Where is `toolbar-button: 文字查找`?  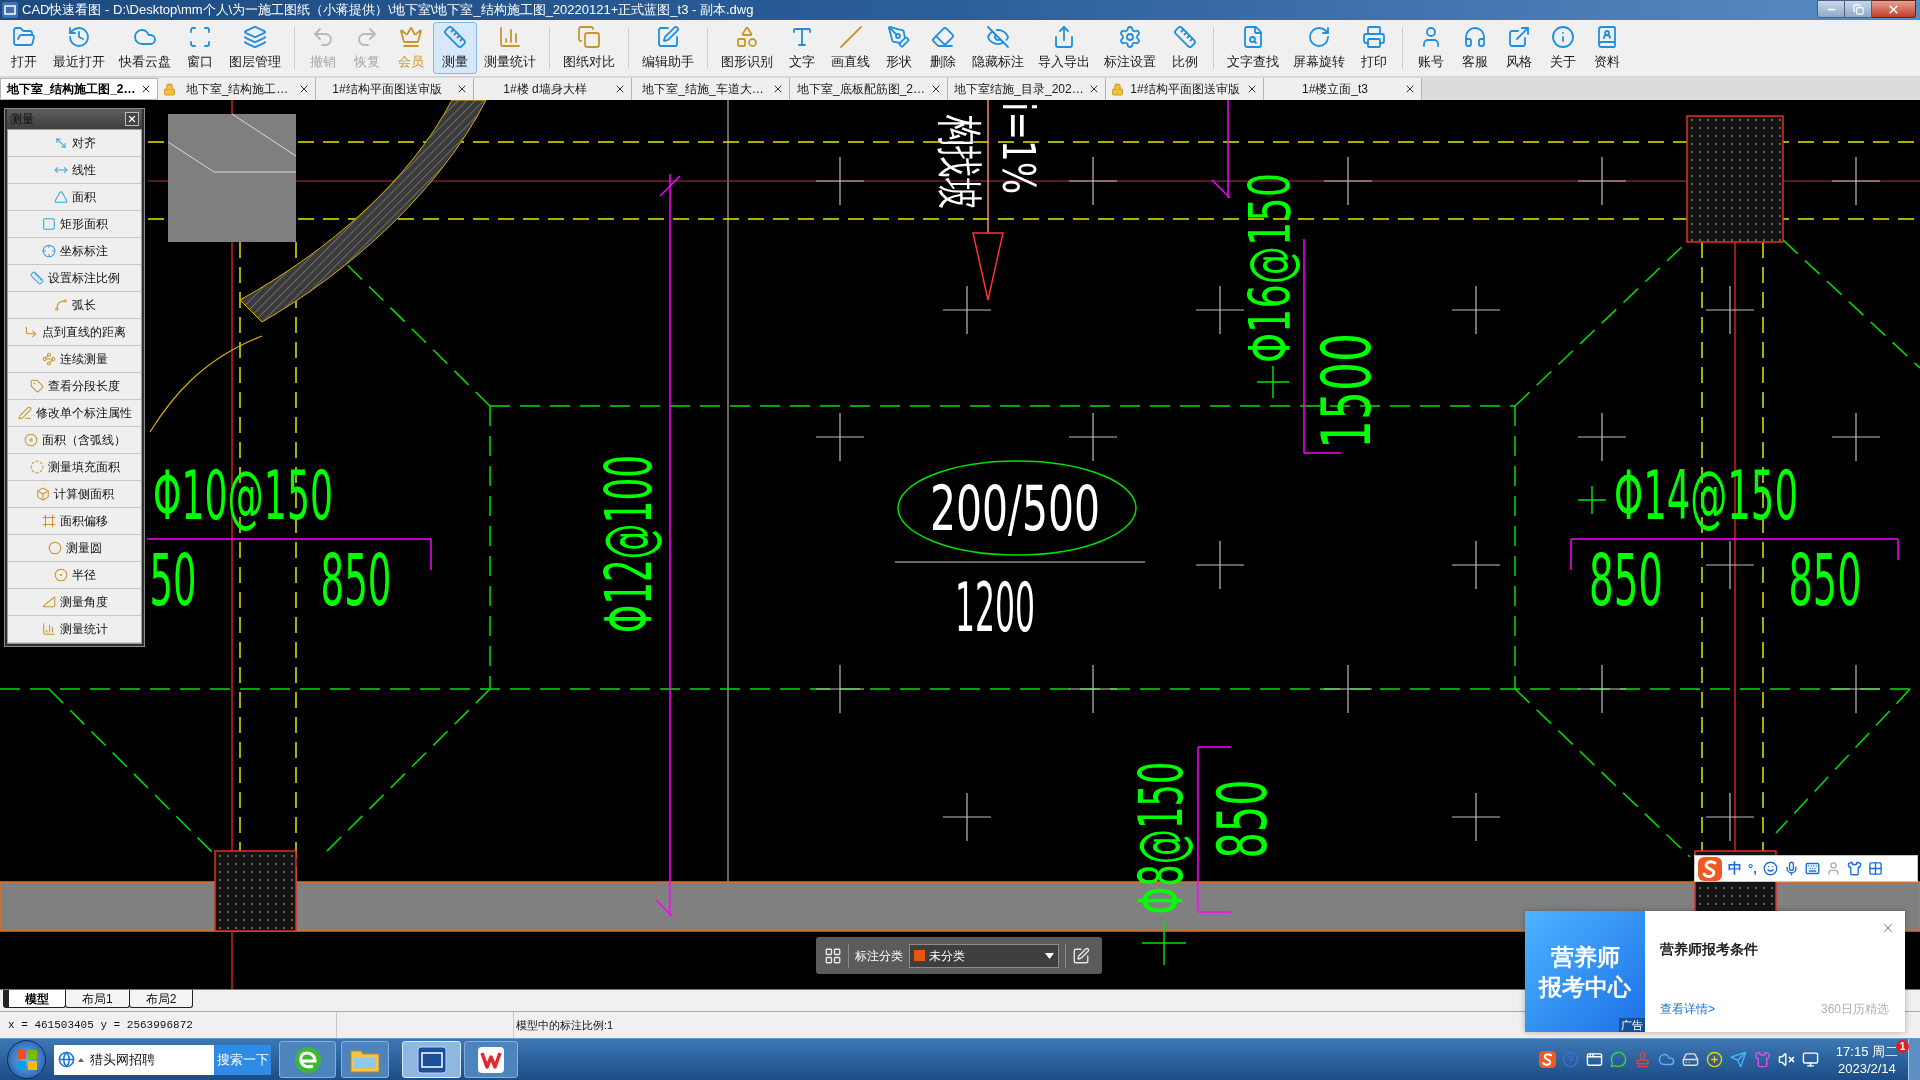 toolbar-button: 文字查找 is located at coordinates (1253, 48).